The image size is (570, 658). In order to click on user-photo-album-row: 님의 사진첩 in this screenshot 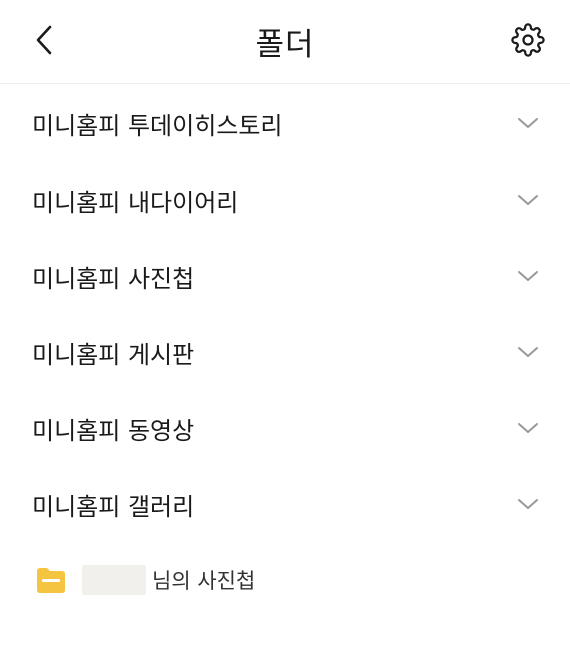, I will do `click(285, 580)`.